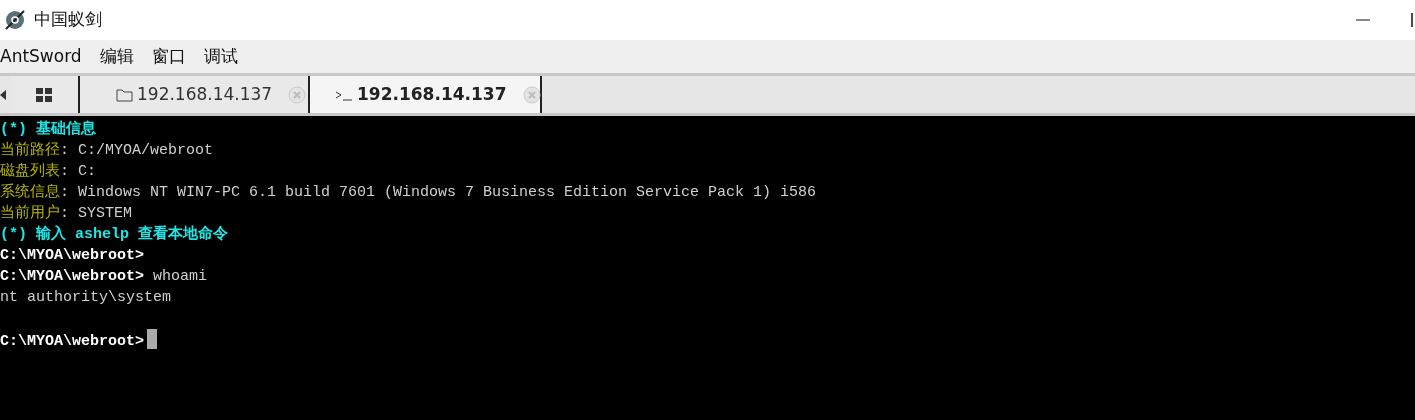 This screenshot has width=1415, height=420. I want to click on app-logo-icon, so click(15, 20).